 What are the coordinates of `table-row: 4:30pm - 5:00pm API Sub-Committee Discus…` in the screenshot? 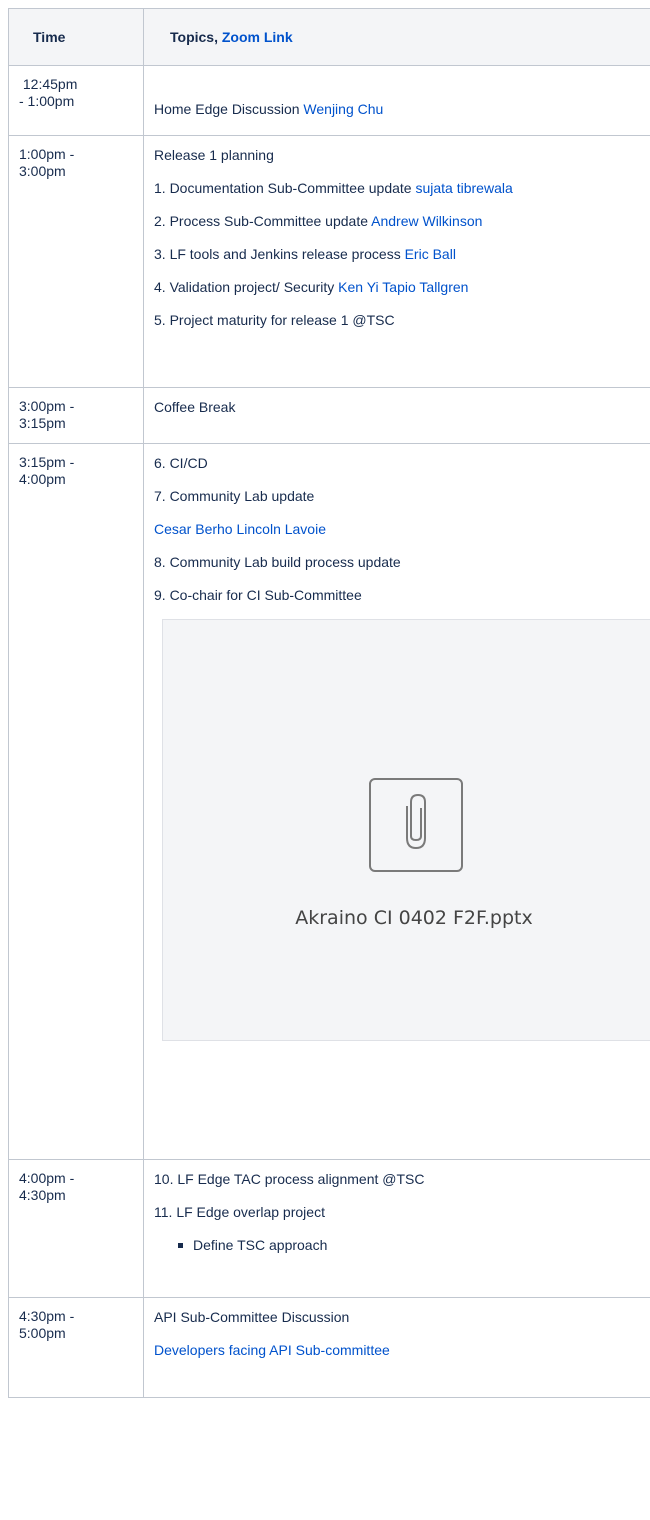 It's located at (329, 1347).